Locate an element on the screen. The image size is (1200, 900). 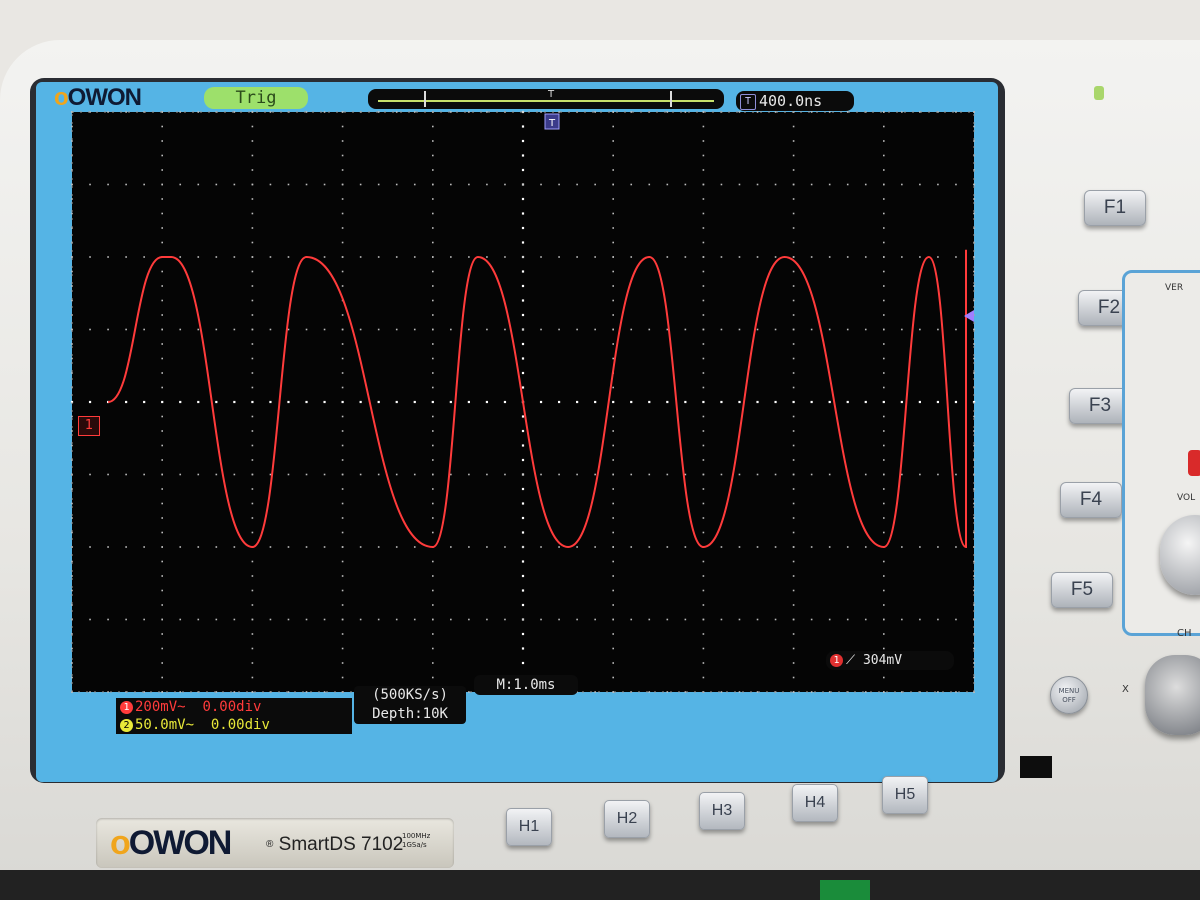
trigger-level-value: 304mV is located at coordinates (882, 660).